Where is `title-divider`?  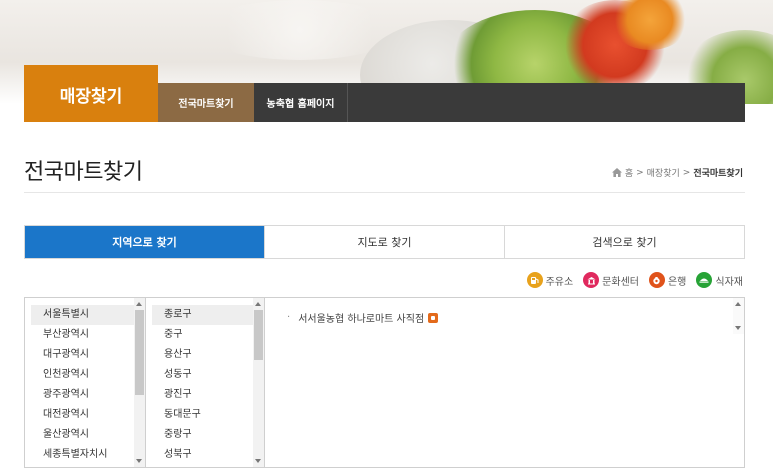 title-divider is located at coordinates (384, 192).